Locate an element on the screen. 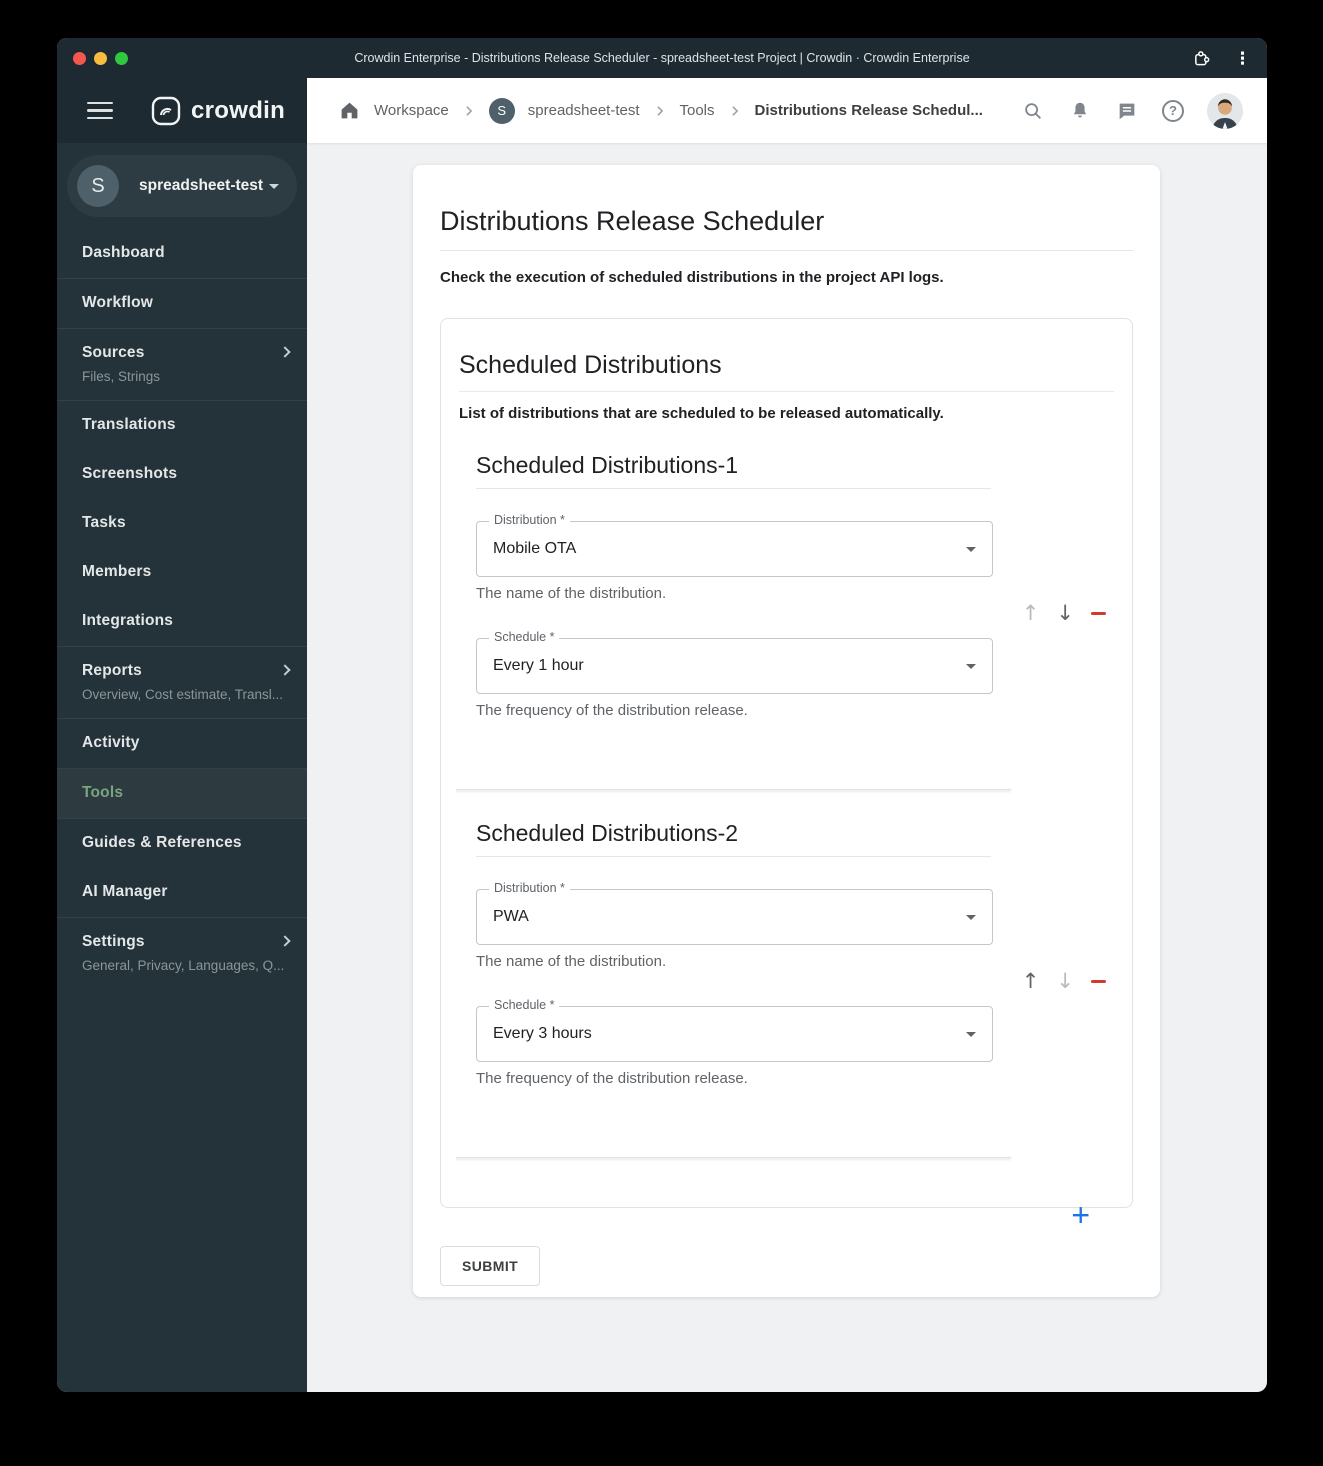 The image size is (1323, 1466). field-value: PWA is located at coordinates (511, 916).